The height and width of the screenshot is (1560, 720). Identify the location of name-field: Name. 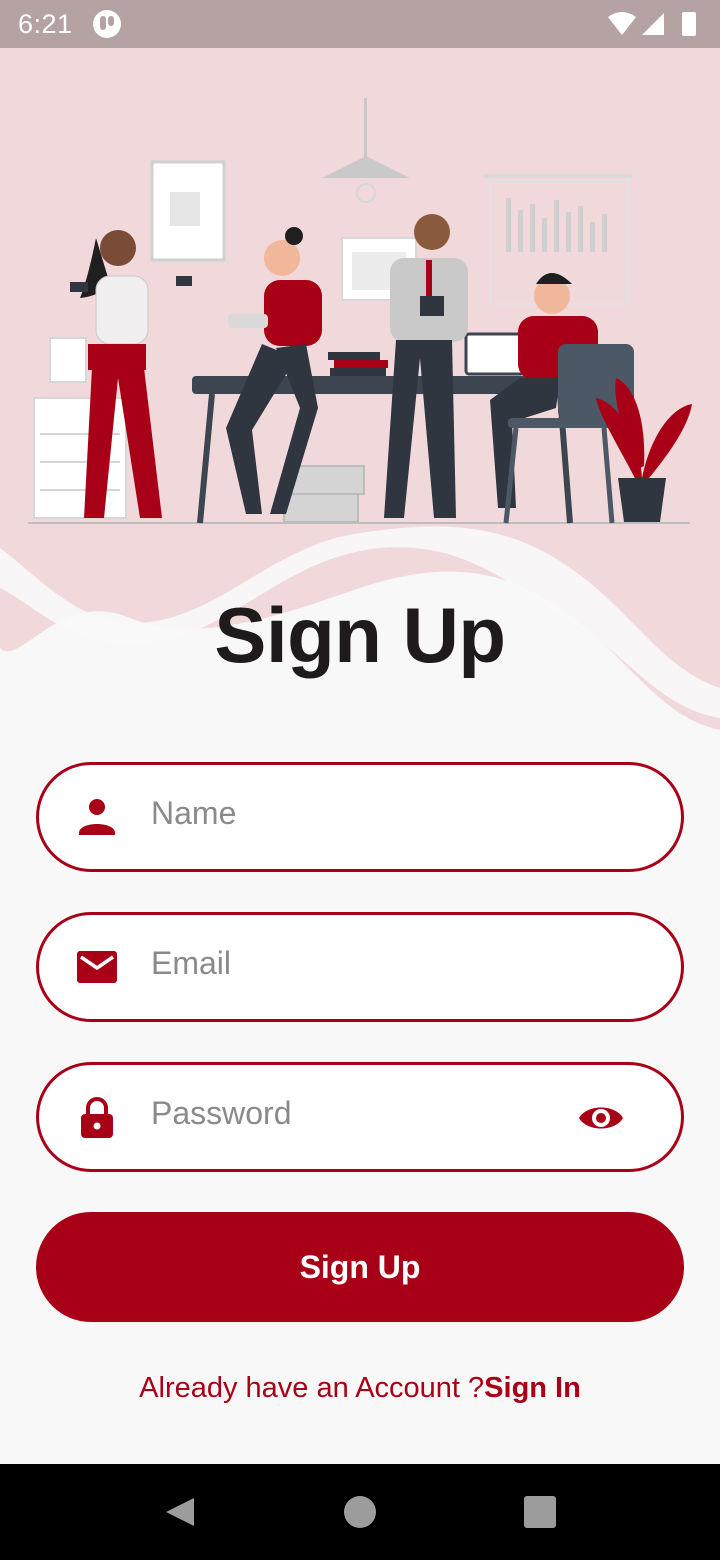
(360, 817).